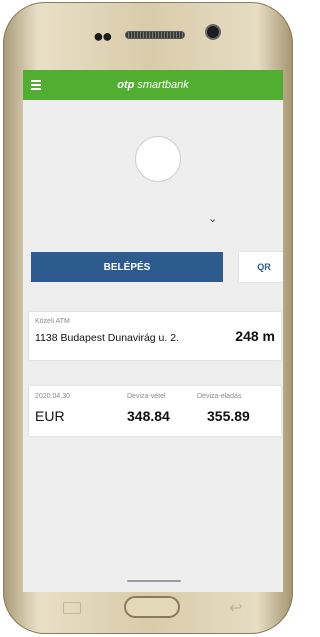  I want to click on sensor-dots: ●●, so click(103, 36).